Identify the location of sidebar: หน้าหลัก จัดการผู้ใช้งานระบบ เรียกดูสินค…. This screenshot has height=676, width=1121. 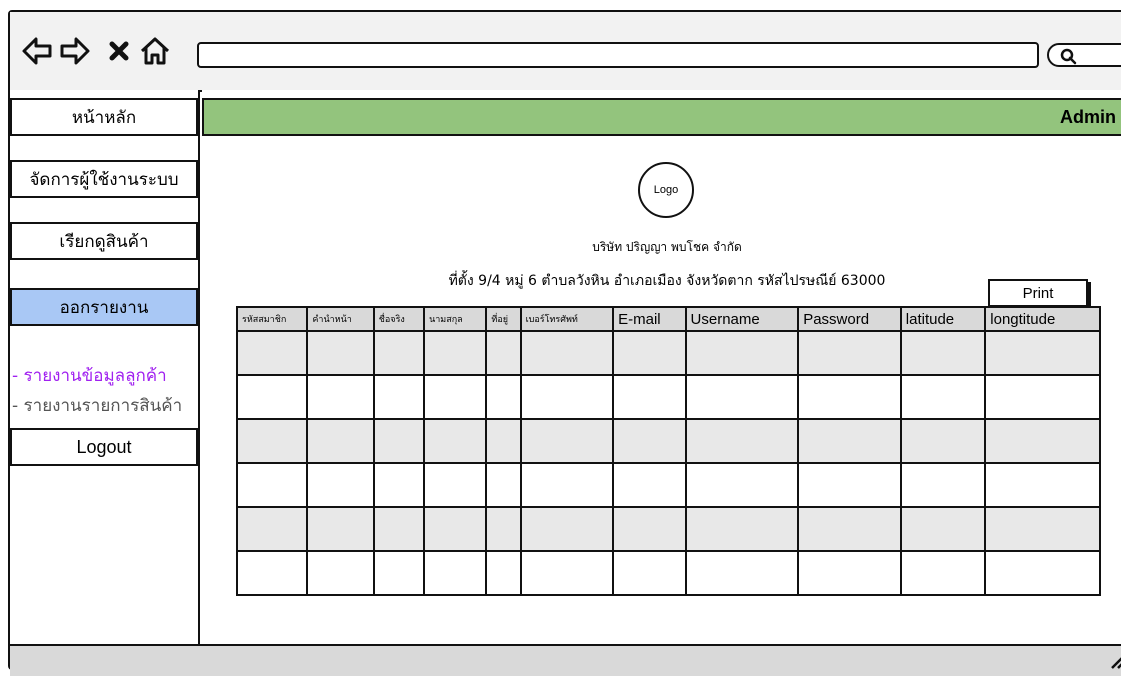
(105, 367).